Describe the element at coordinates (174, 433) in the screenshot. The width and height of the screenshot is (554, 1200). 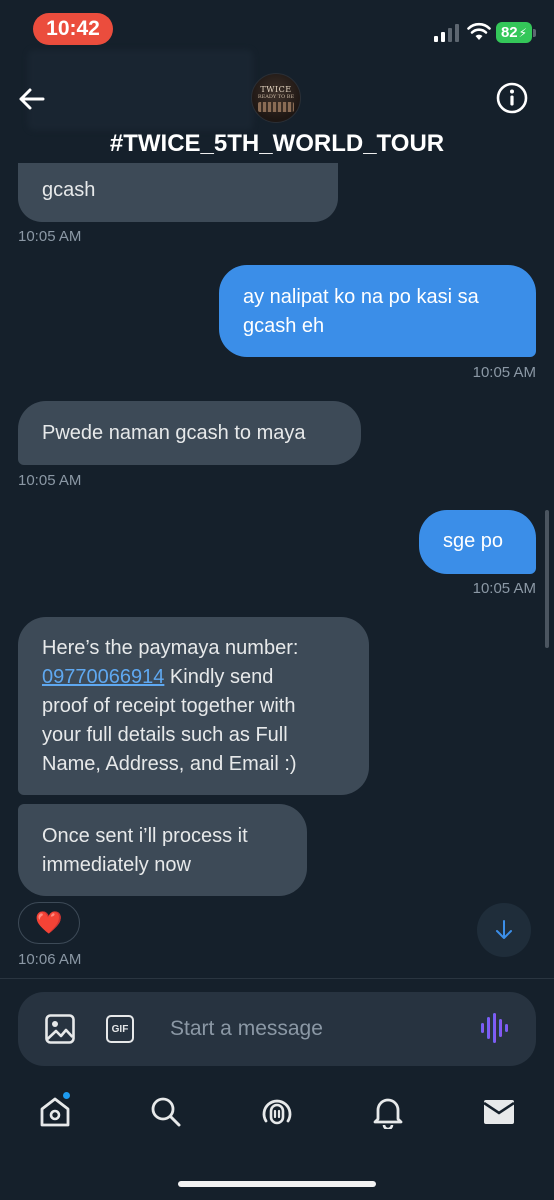
I see `message-text: Pwede naman gcash to maya` at that location.